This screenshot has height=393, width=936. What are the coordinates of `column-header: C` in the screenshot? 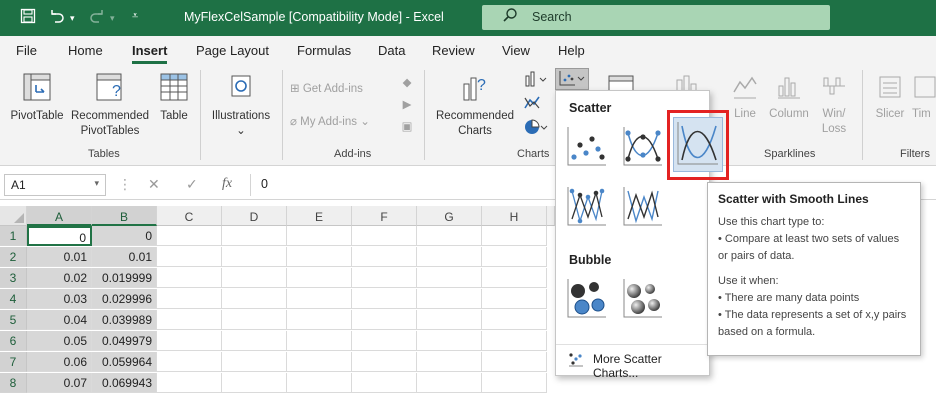 It's located at (189, 216).